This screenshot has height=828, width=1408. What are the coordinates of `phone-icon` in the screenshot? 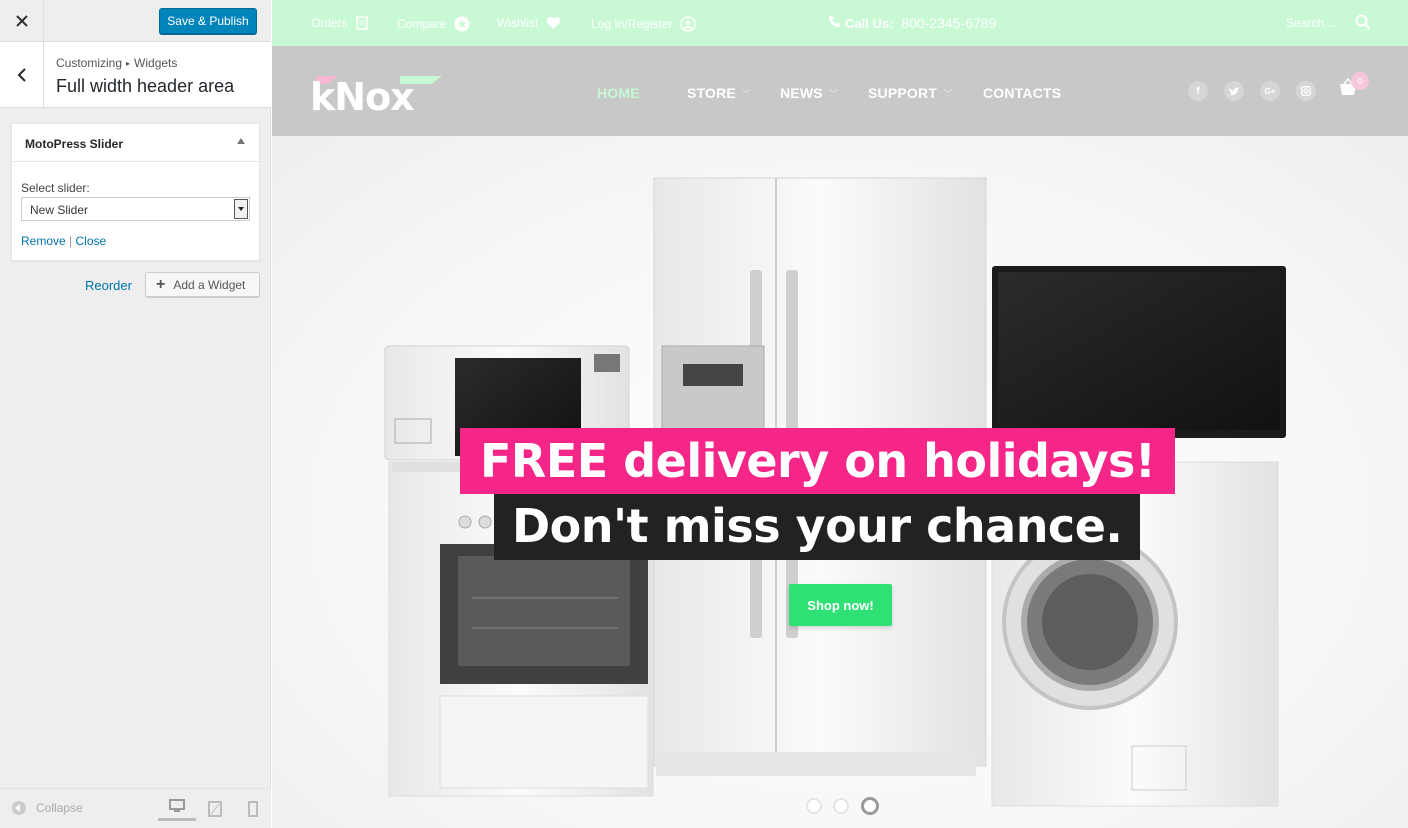 It's located at (834, 23).